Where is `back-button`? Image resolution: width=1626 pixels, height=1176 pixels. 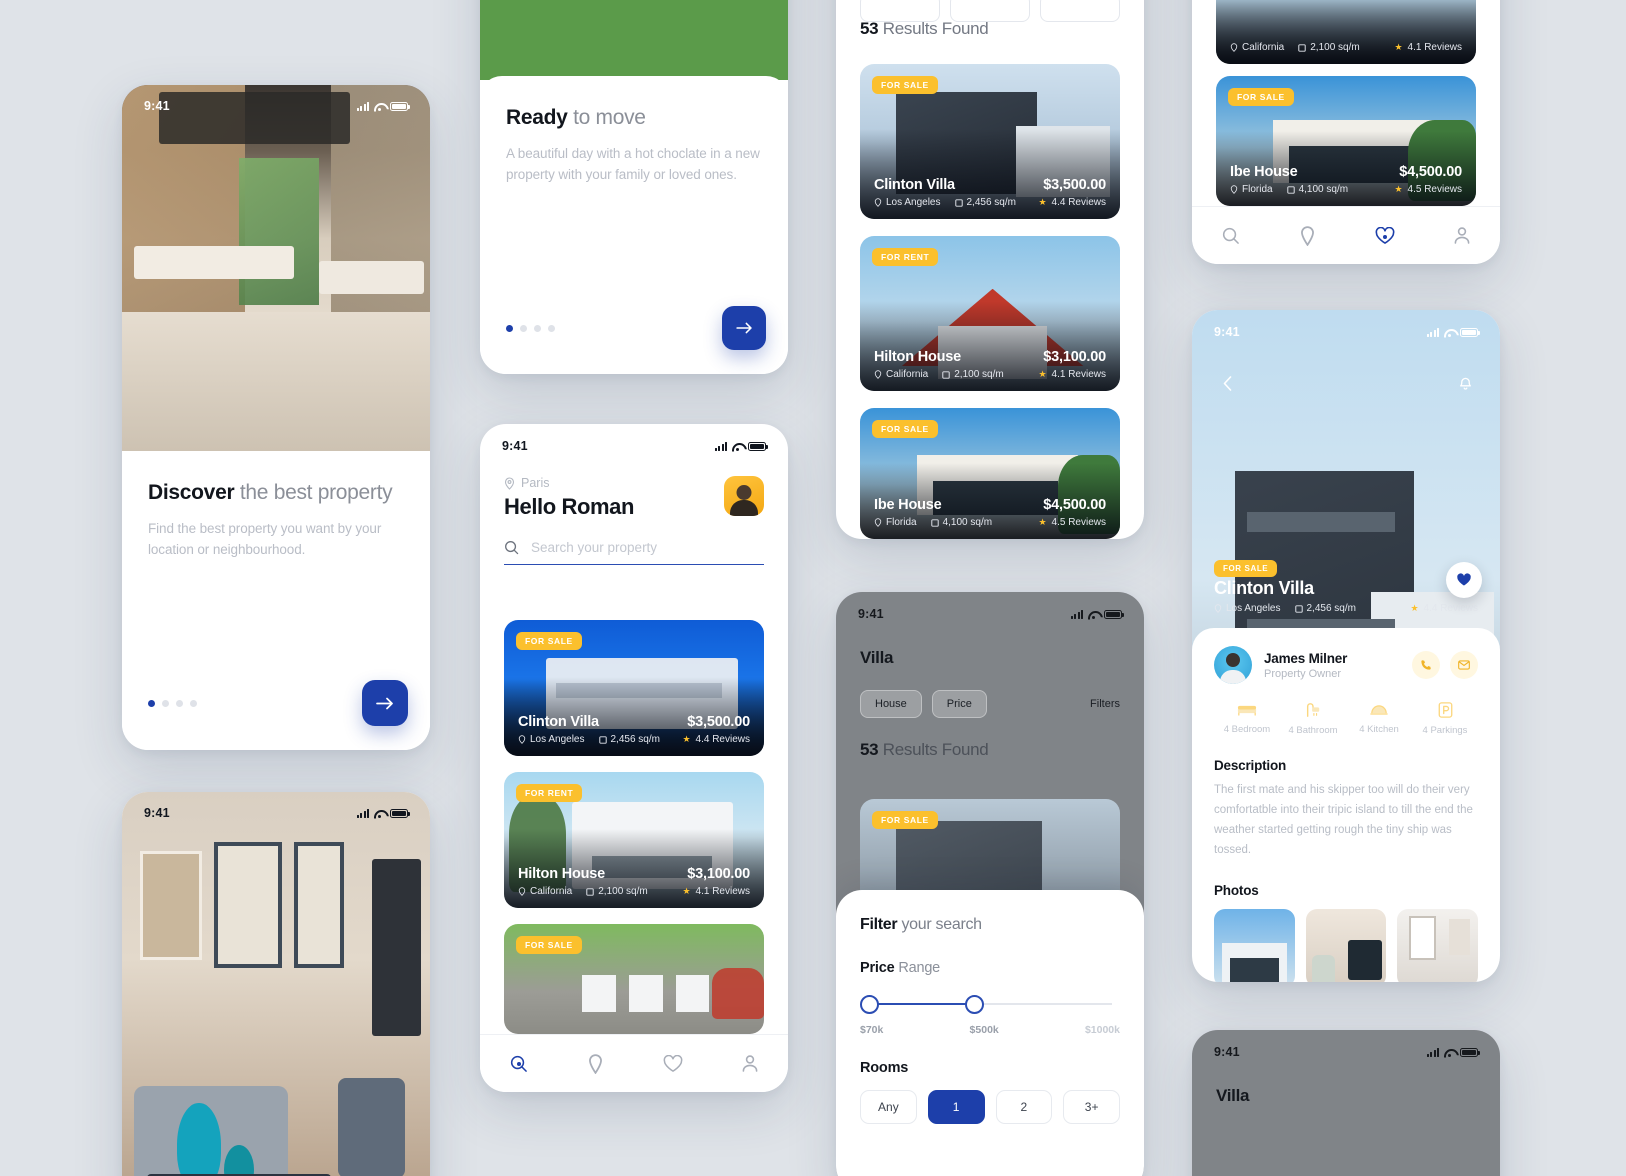
back-button is located at coordinates (1227, 383).